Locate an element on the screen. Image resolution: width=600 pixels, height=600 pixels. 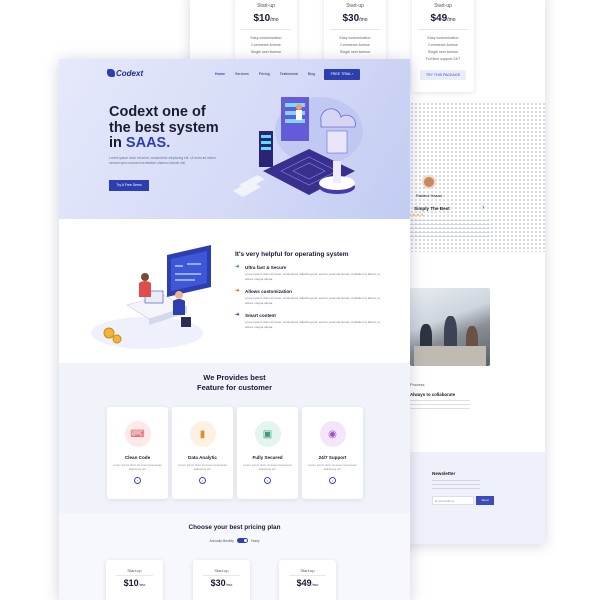
about-text is located at coordinates (440, 405).